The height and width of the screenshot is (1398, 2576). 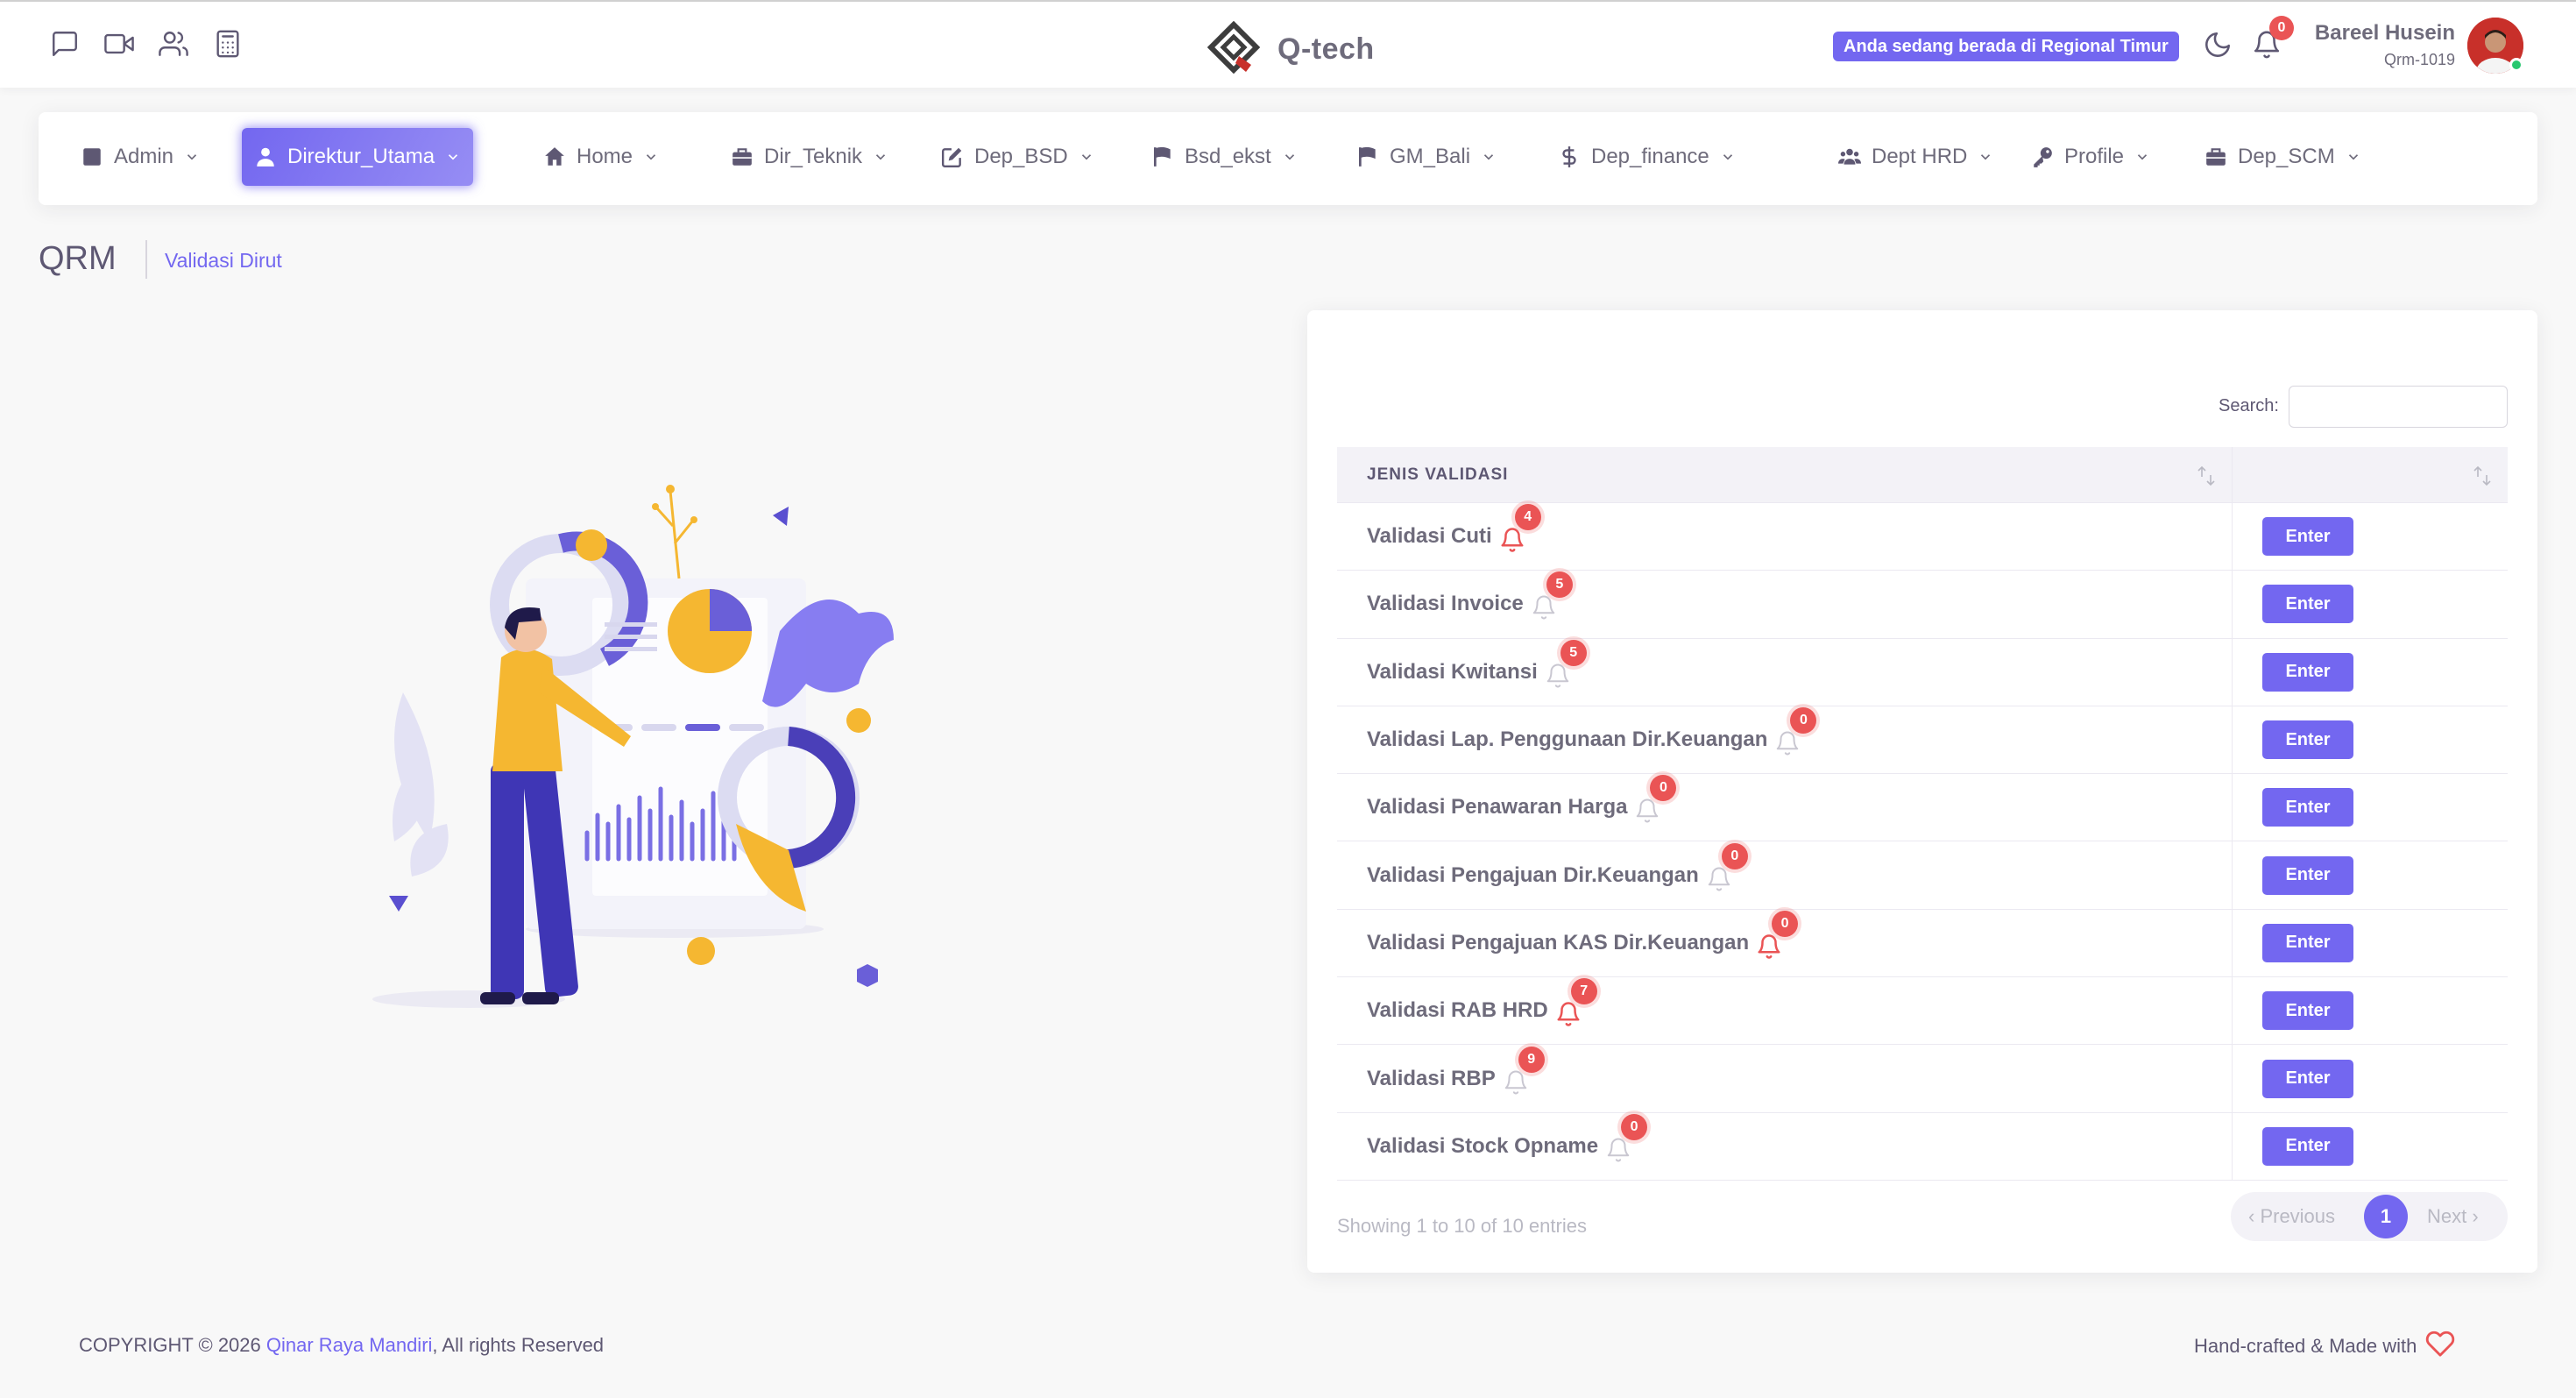 I want to click on sort-icon, so click(x=2482, y=476).